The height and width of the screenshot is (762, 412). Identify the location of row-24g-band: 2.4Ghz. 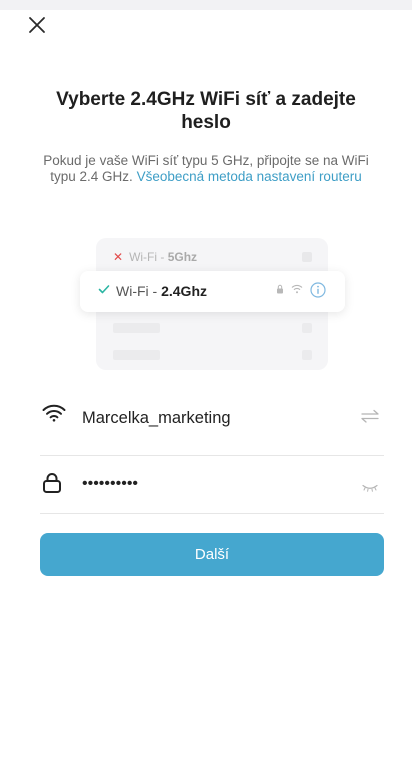
(184, 291).